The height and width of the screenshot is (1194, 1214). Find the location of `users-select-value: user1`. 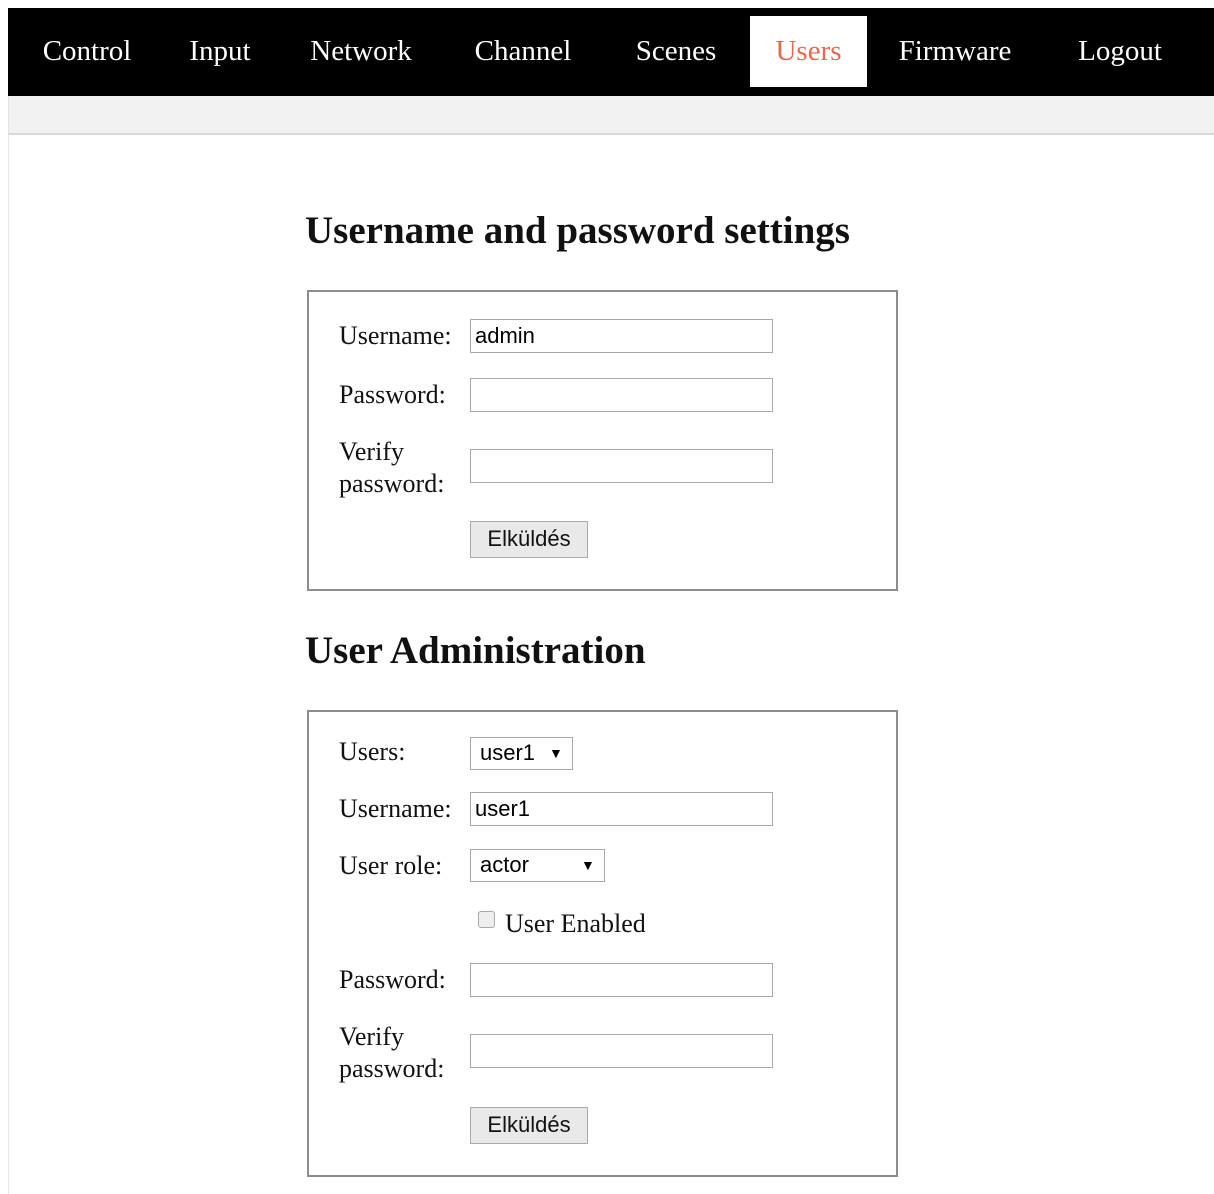

users-select-value: user1 is located at coordinates (508, 752).